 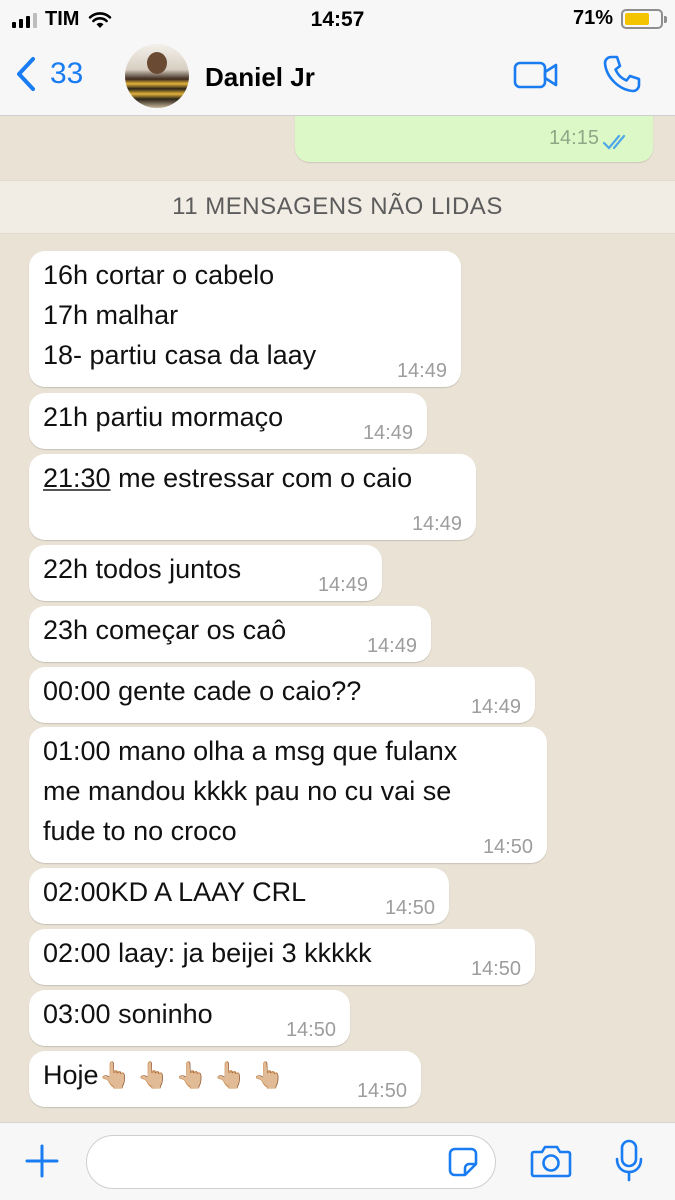 I want to click on attach-button, so click(x=42, y=1163).